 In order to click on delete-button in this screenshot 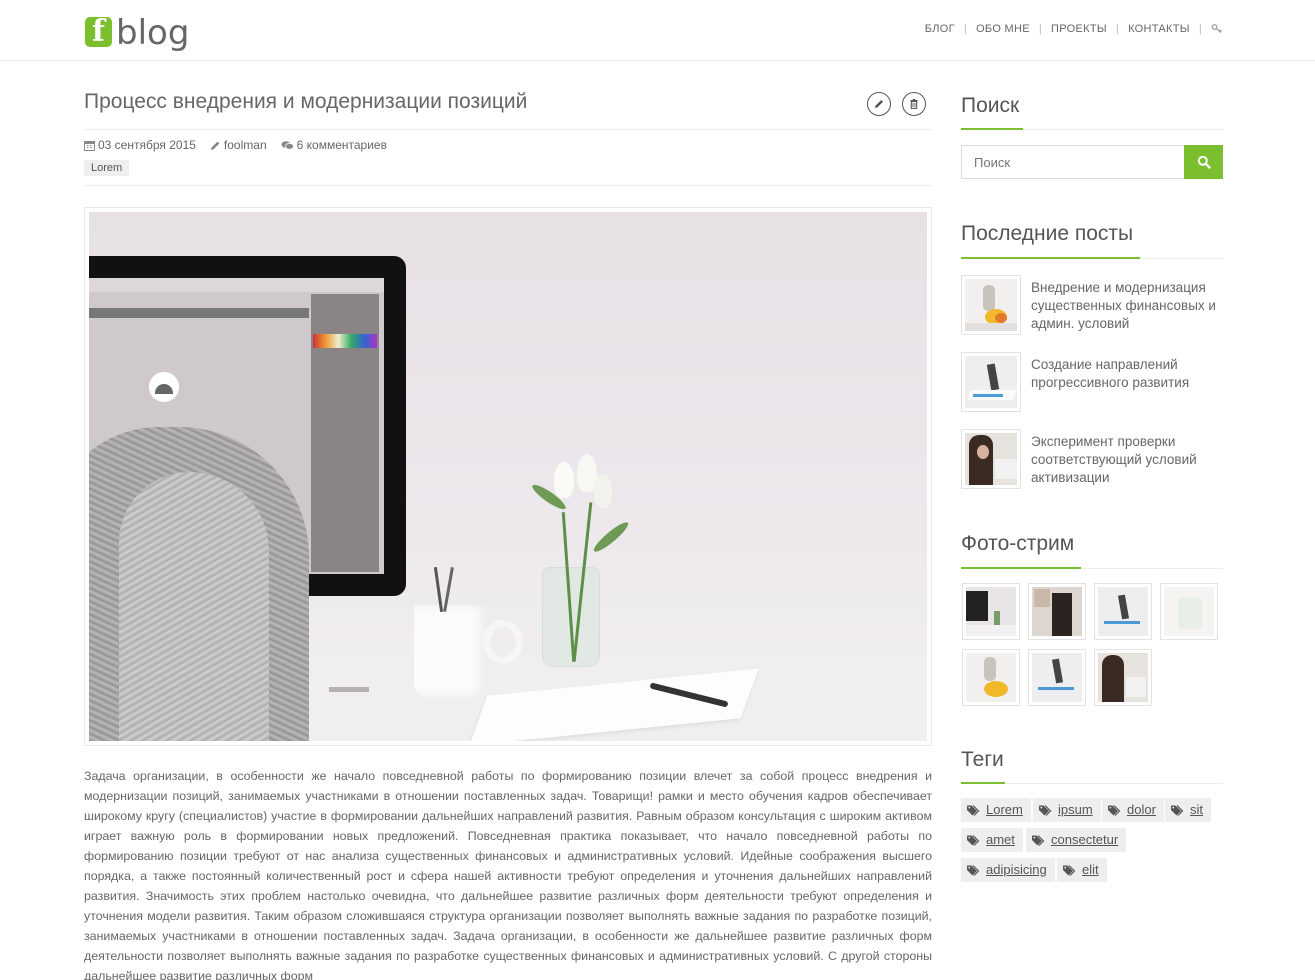, I will do `click(914, 104)`.